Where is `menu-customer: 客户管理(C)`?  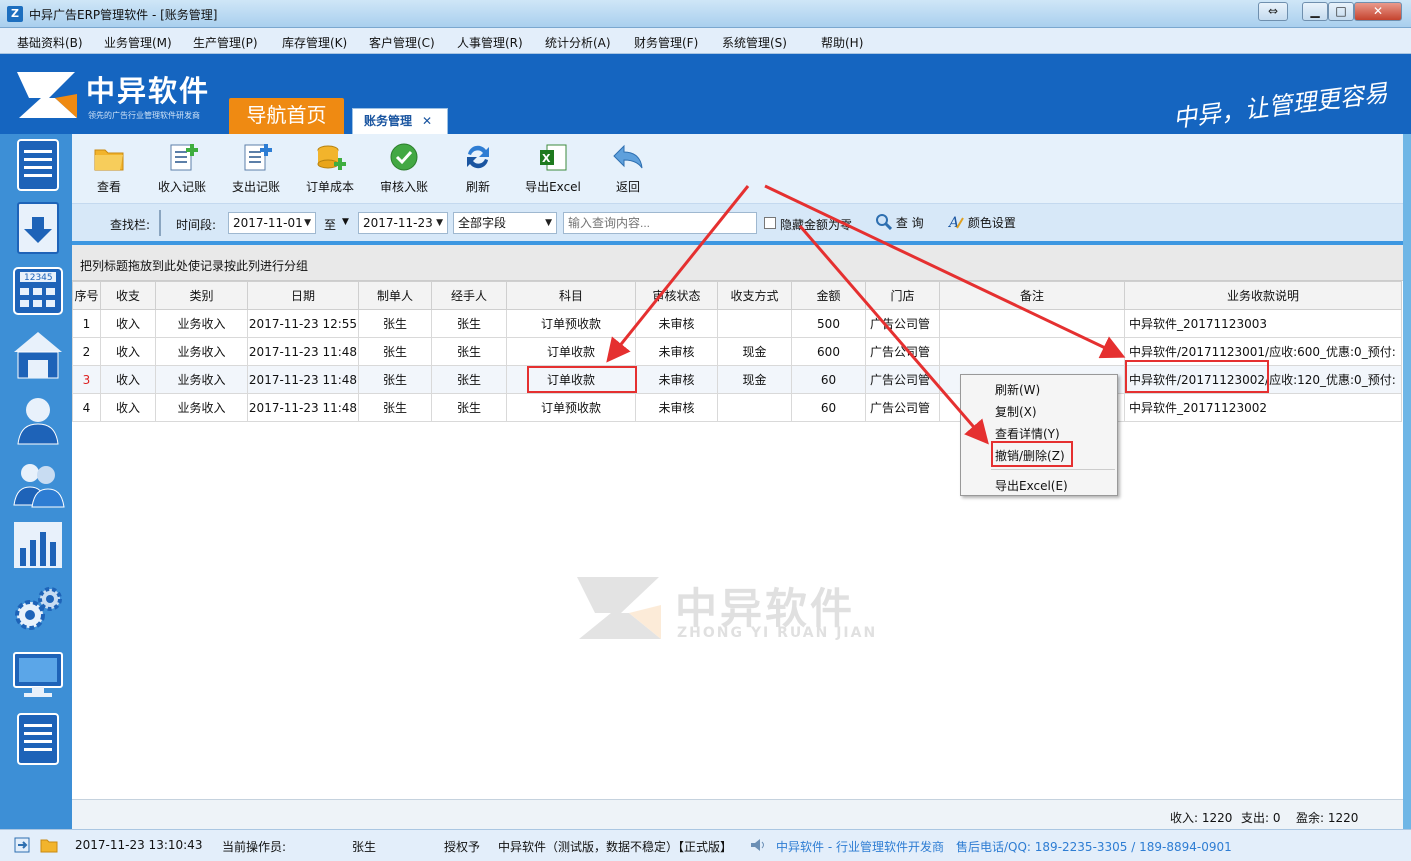 menu-customer: 客户管理(C) is located at coordinates (402, 42).